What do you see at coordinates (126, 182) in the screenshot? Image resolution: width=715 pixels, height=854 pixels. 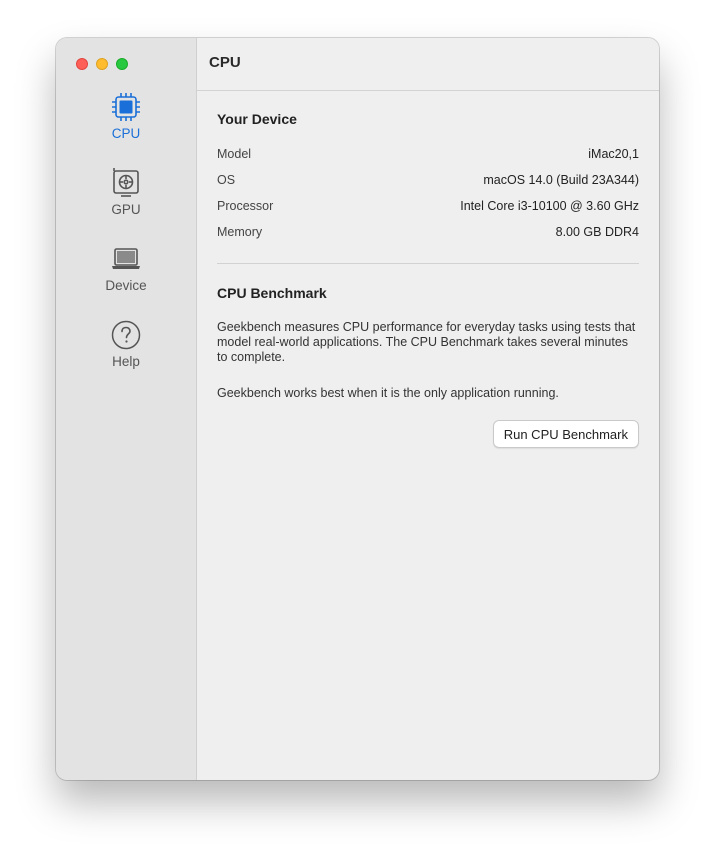 I see `gpu-card-icon` at bounding box center [126, 182].